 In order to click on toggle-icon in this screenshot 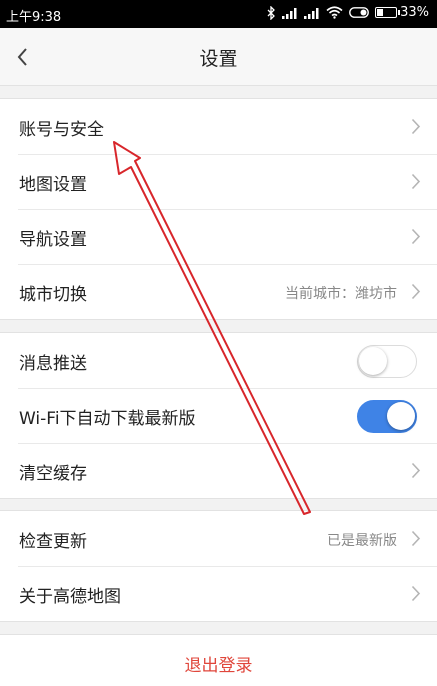, I will do `click(359, 12)`.